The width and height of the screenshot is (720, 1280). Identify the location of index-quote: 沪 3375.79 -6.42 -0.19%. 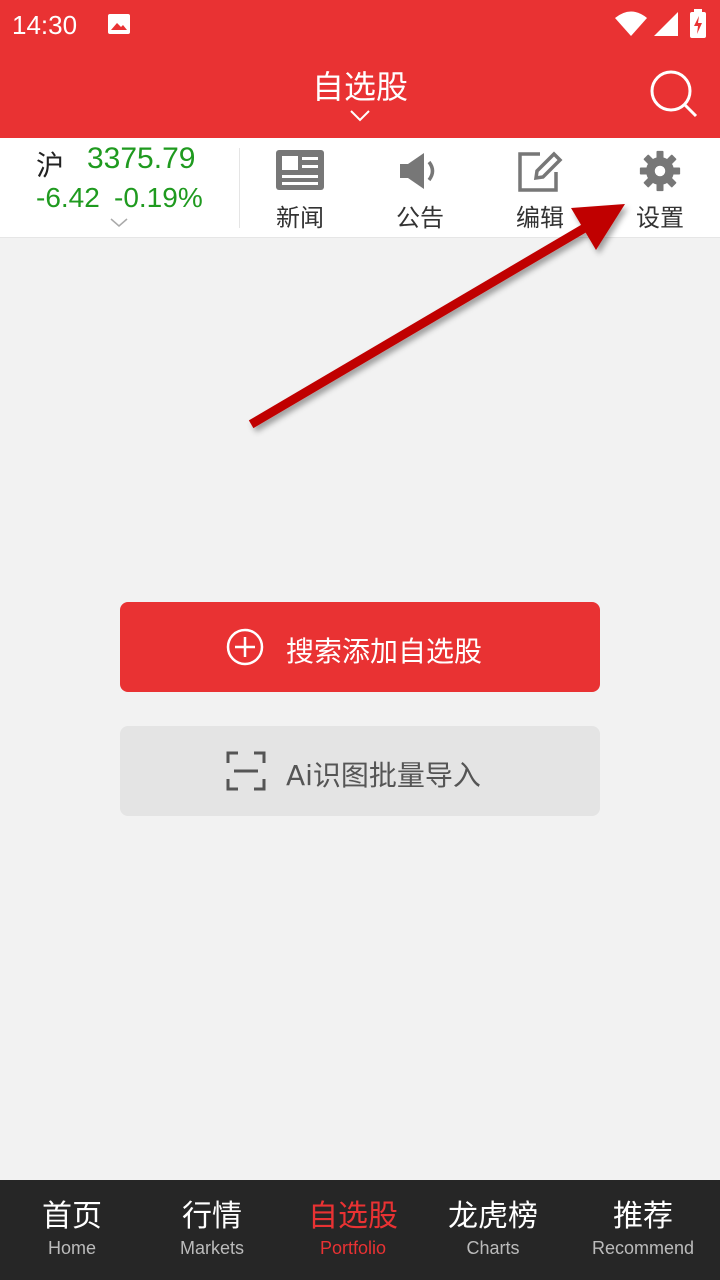
(120, 188).